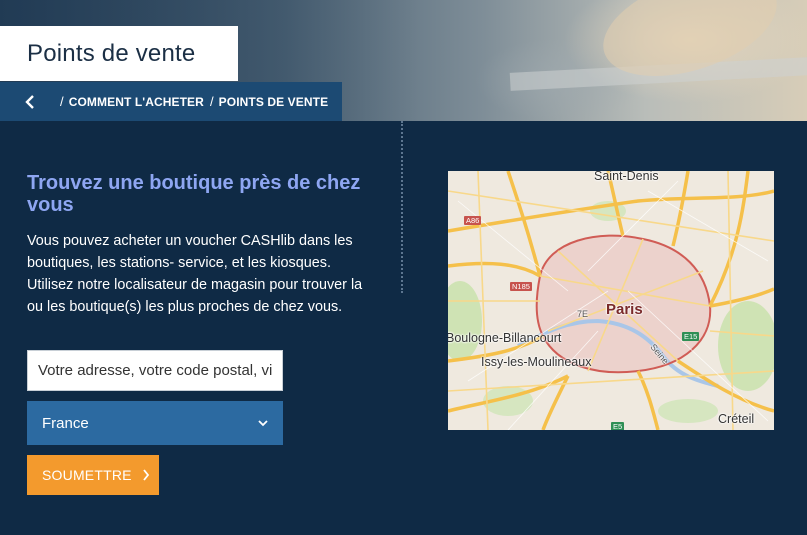  What do you see at coordinates (536, 362) in the screenshot?
I see `map-label-issy-les-moulineaux: Issy-les-Moulineaux` at bounding box center [536, 362].